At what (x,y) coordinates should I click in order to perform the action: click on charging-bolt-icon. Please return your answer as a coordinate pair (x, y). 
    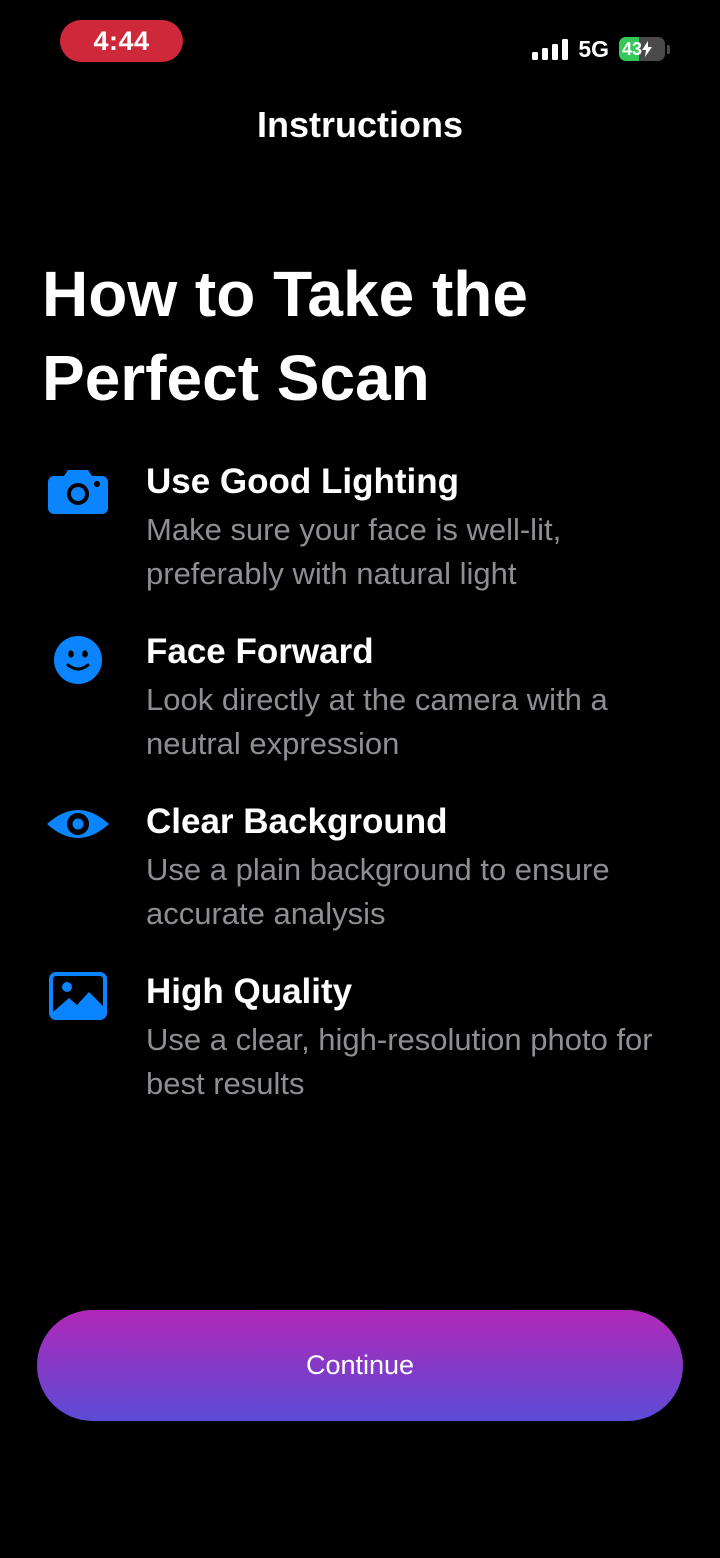
    Looking at the image, I should click on (647, 49).